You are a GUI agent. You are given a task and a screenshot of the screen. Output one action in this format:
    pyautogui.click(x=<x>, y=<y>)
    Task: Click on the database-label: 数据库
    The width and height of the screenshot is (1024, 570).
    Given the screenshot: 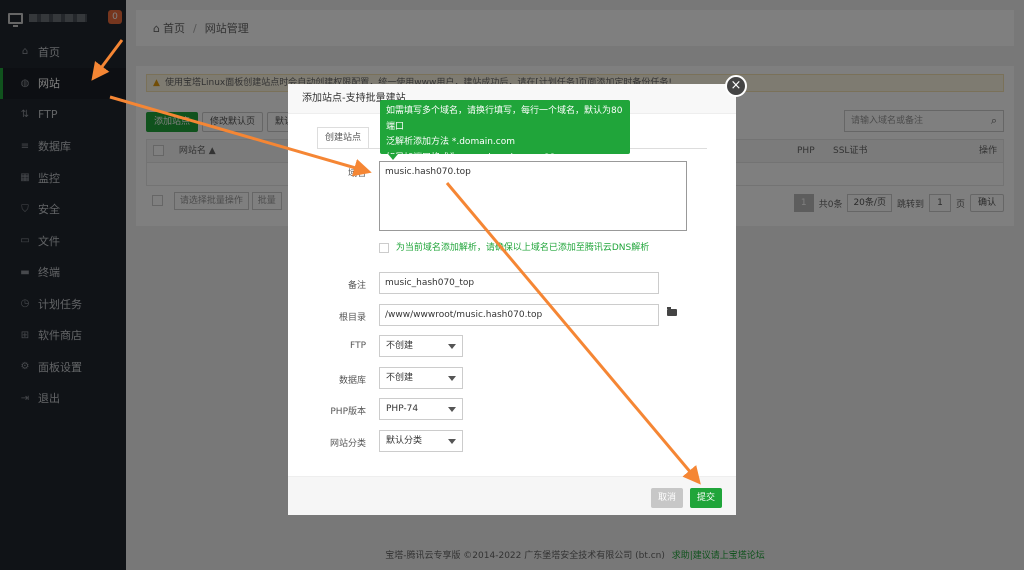 What is the action you would take?
    pyautogui.click(x=352, y=381)
    